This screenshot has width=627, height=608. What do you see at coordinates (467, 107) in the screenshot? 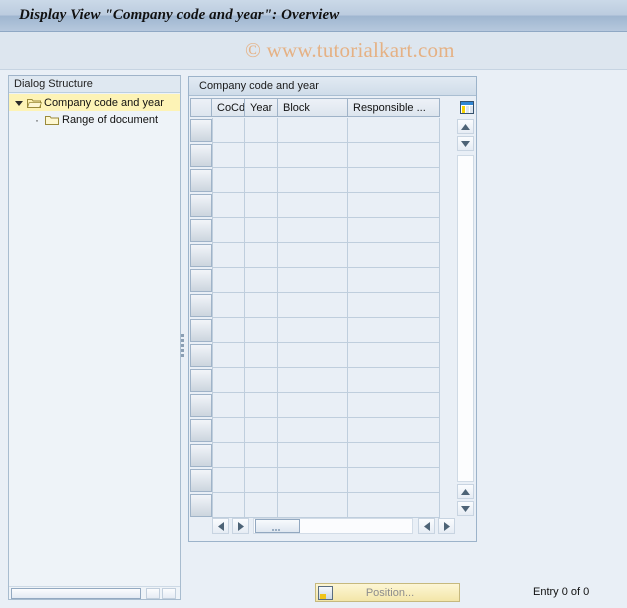
I see `table-settings-button` at bounding box center [467, 107].